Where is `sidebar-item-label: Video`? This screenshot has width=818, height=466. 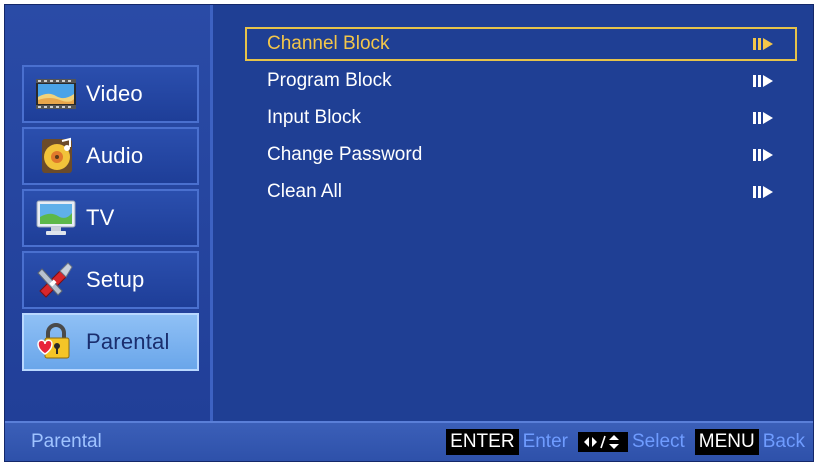
sidebar-item-label: Video is located at coordinates (114, 93).